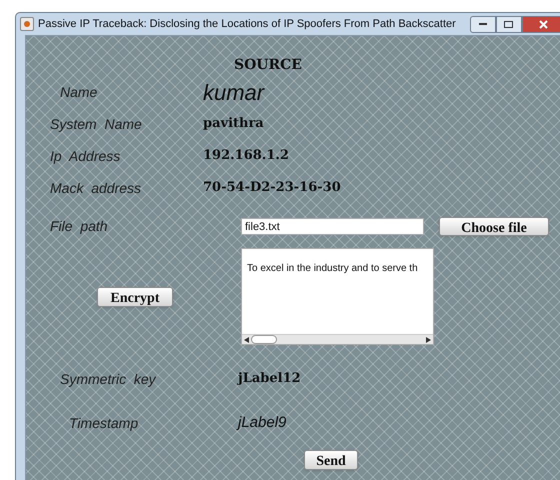  Describe the element at coordinates (96, 188) in the screenshot. I see `field-label: Mack address` at that location.